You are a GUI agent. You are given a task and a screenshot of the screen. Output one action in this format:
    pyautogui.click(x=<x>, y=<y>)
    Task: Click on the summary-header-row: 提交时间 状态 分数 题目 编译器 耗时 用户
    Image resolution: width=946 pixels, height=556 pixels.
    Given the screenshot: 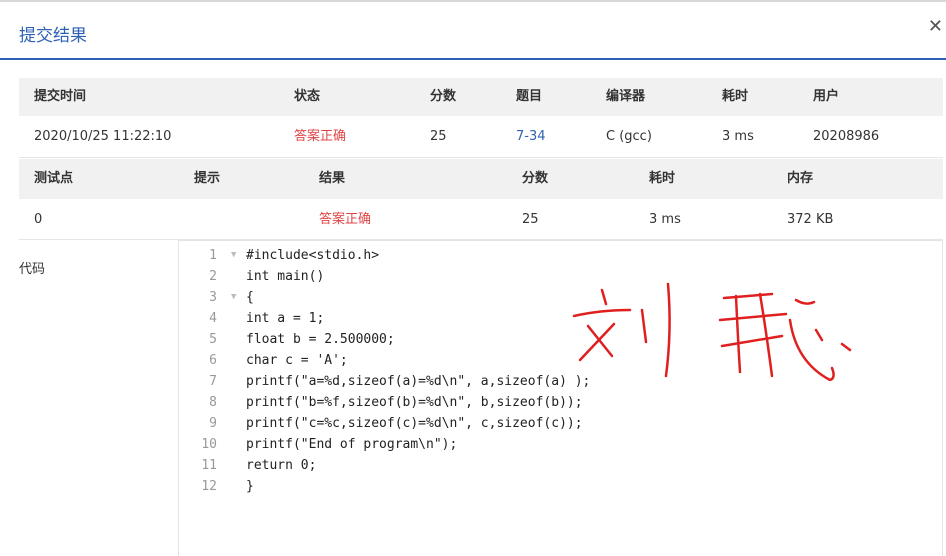 What is the action you would take?
    pyautogui.click(x=481, y=97)
    